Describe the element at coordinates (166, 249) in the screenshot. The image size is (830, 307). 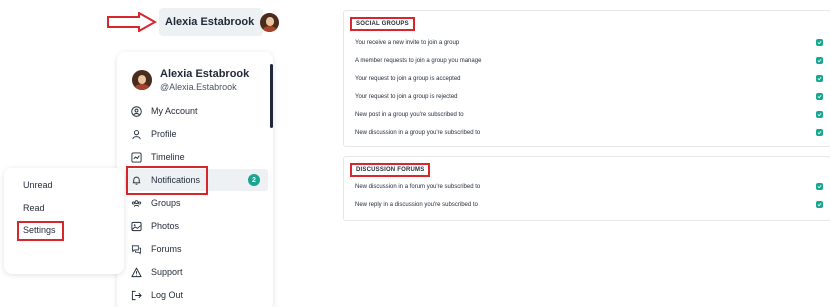
I see `menu-label: Forums` at that location.